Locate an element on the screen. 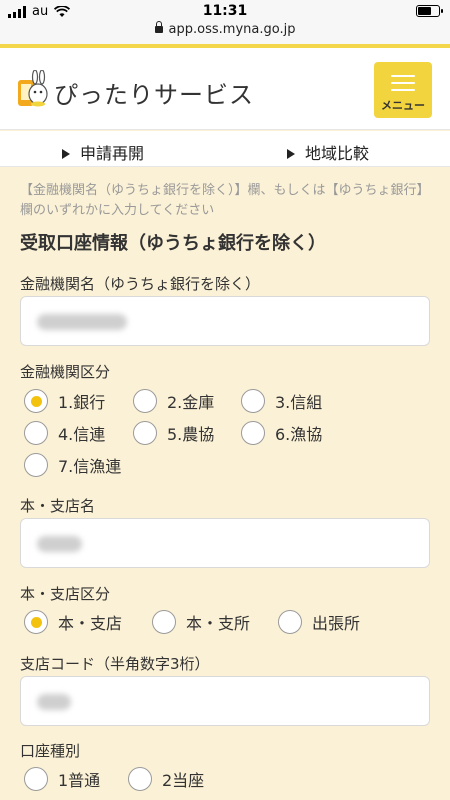 This screenshot has height=800, width=450. menu-button: メニュー is located at coordinates (403, 90).